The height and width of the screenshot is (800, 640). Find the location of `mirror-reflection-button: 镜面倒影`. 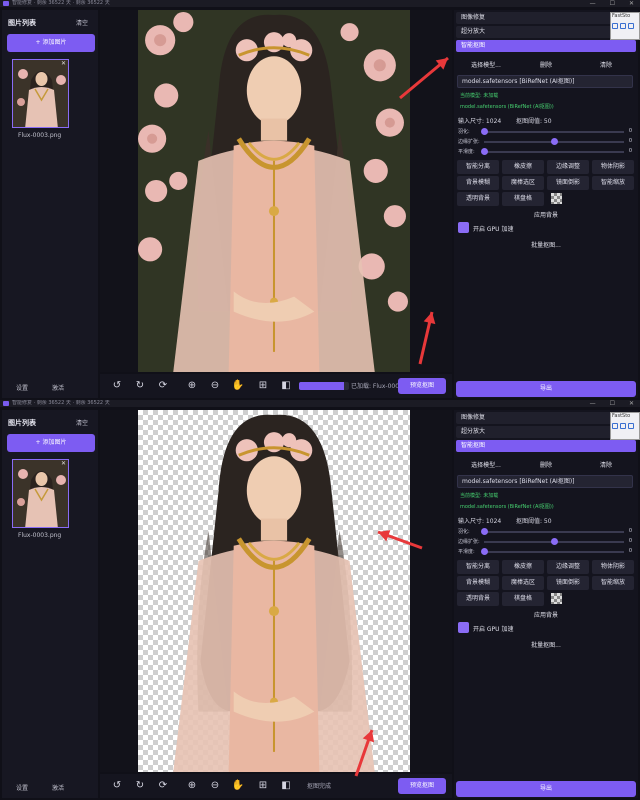

mirror-reflection-button: 镜面倒影 is located at coordinates (568, 583).